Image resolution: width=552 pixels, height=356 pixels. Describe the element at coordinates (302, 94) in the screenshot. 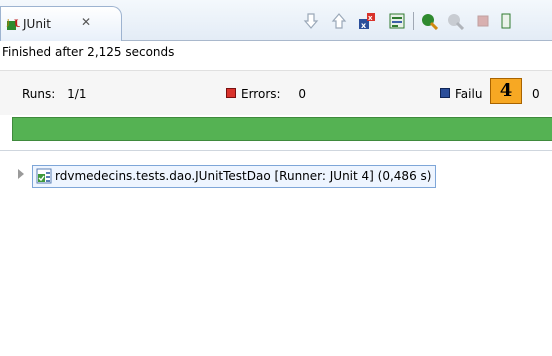

I see `errors-value: 0` at that location.